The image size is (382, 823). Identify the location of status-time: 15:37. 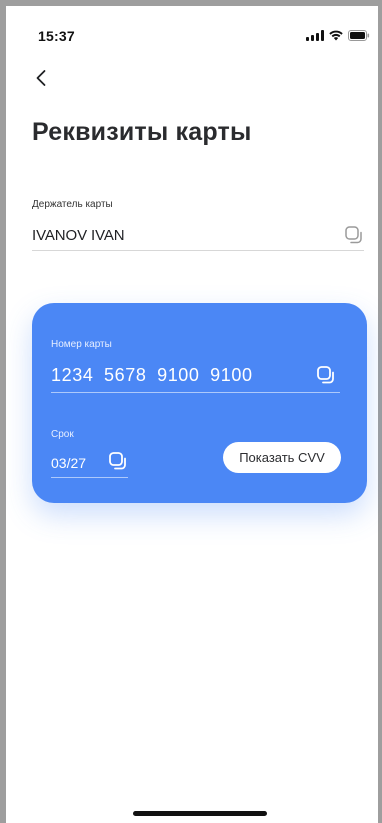
(56, 36).